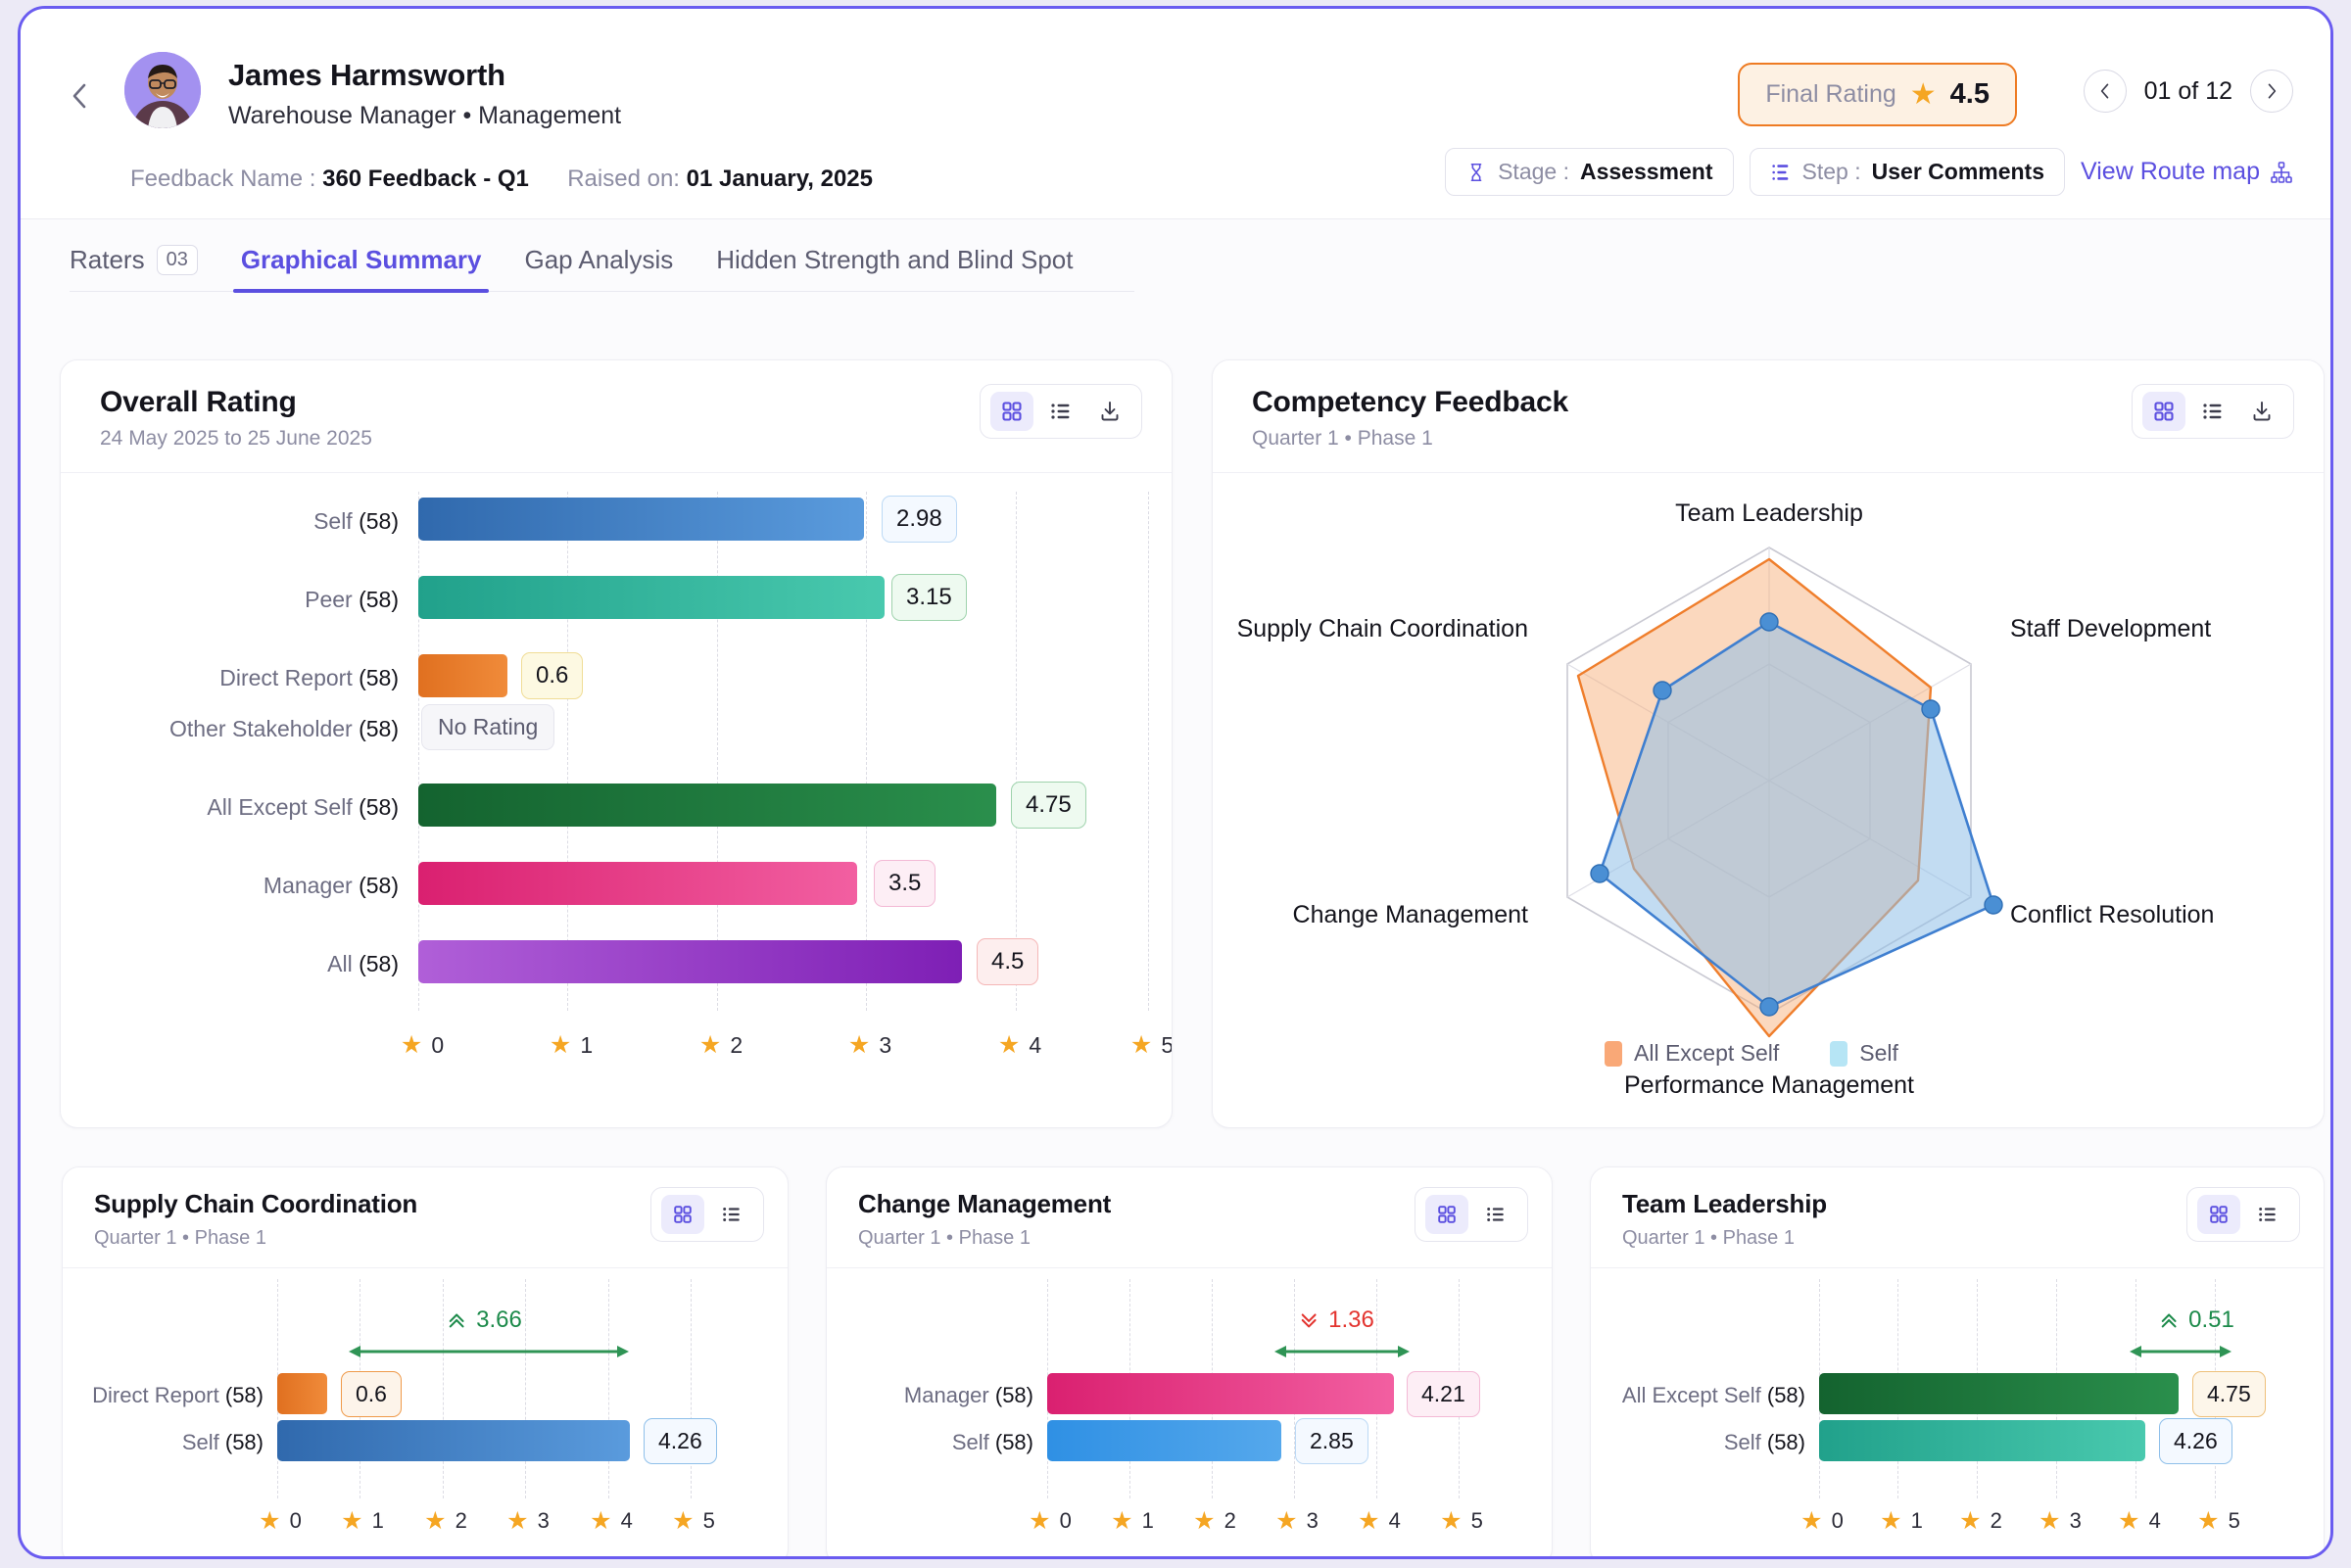 The width and height of the screenshot is (2351, 1568). What do you see at coordinates (1383, 628) in the screenshot?
I see `radar-axis-label: Supply Chain Coordination` at bounding box center [1383, 628].